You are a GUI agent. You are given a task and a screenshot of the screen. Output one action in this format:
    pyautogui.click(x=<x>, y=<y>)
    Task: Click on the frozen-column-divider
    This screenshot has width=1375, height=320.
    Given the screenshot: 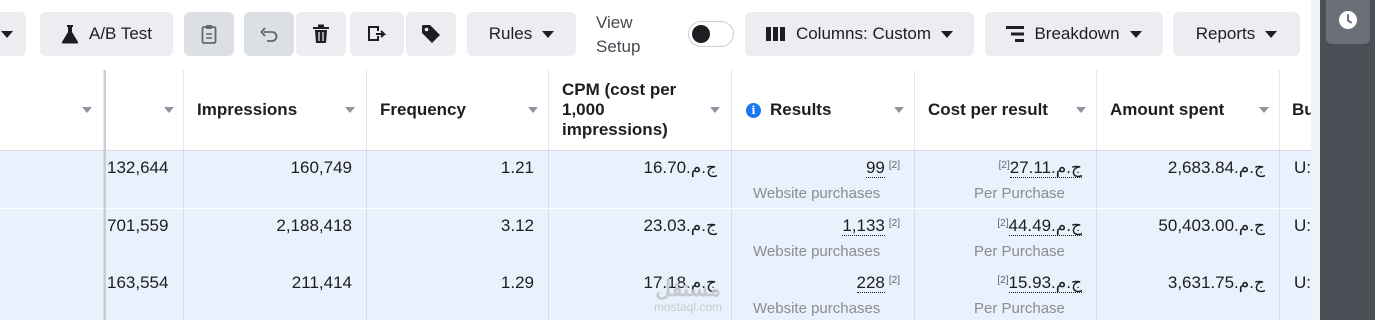 What is the action you would take?
    pyautogui.click(x=105, y=195)
    